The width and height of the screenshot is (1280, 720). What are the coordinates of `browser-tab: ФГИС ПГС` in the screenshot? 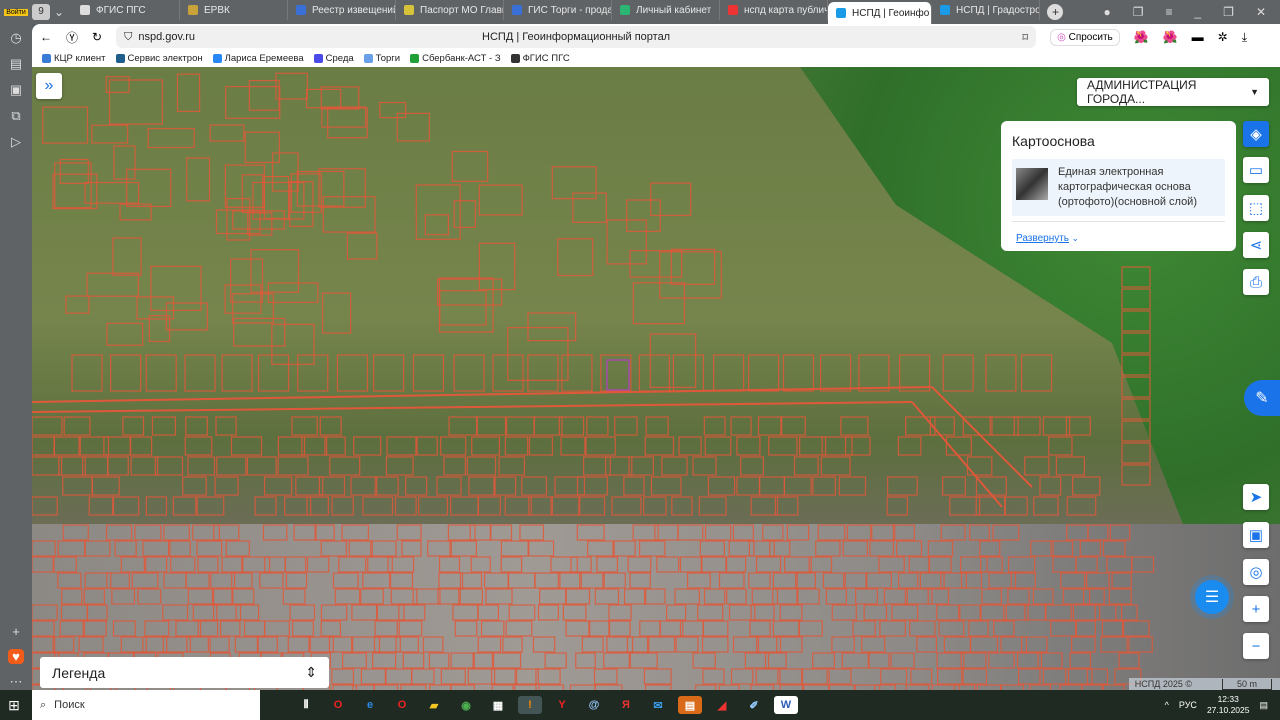 It's located at (126, 10).